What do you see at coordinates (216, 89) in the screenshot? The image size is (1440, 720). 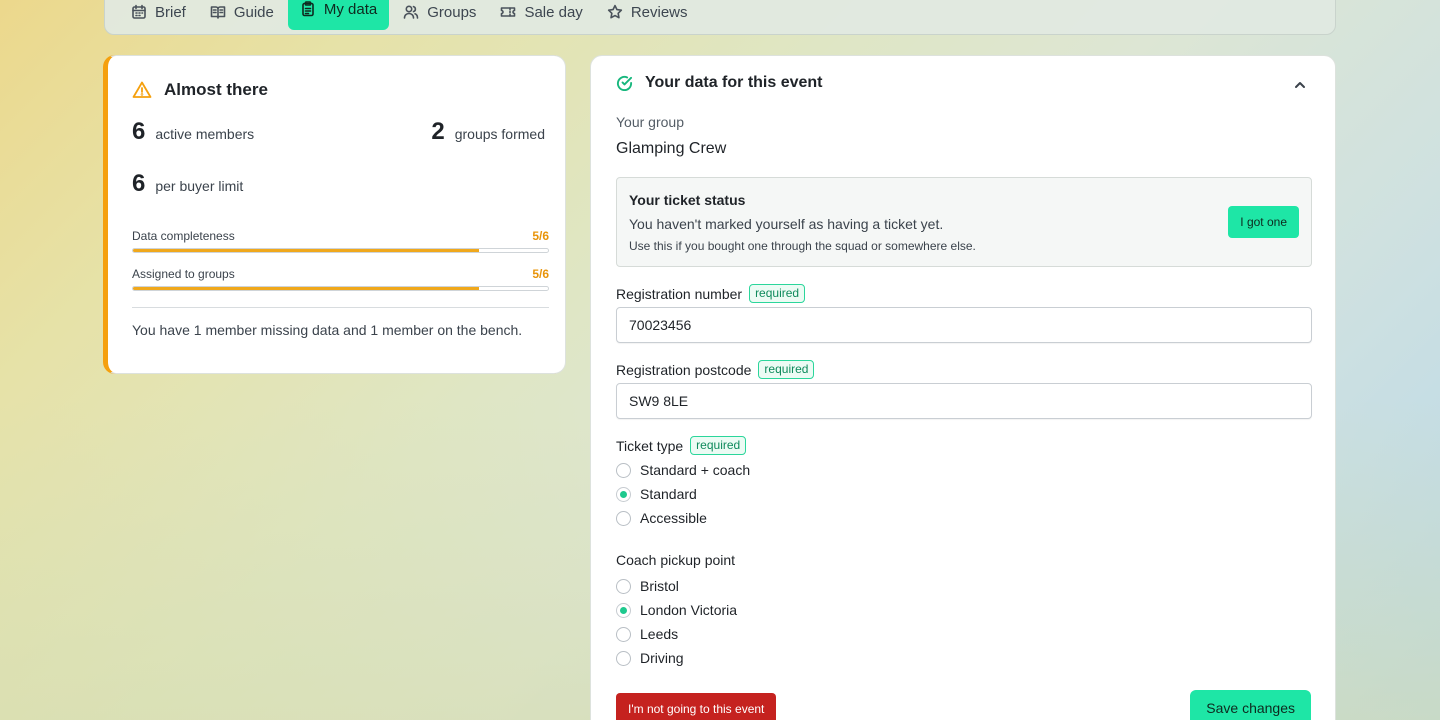 I see `summary-title: Almost there` at bounding box center [216, 89].